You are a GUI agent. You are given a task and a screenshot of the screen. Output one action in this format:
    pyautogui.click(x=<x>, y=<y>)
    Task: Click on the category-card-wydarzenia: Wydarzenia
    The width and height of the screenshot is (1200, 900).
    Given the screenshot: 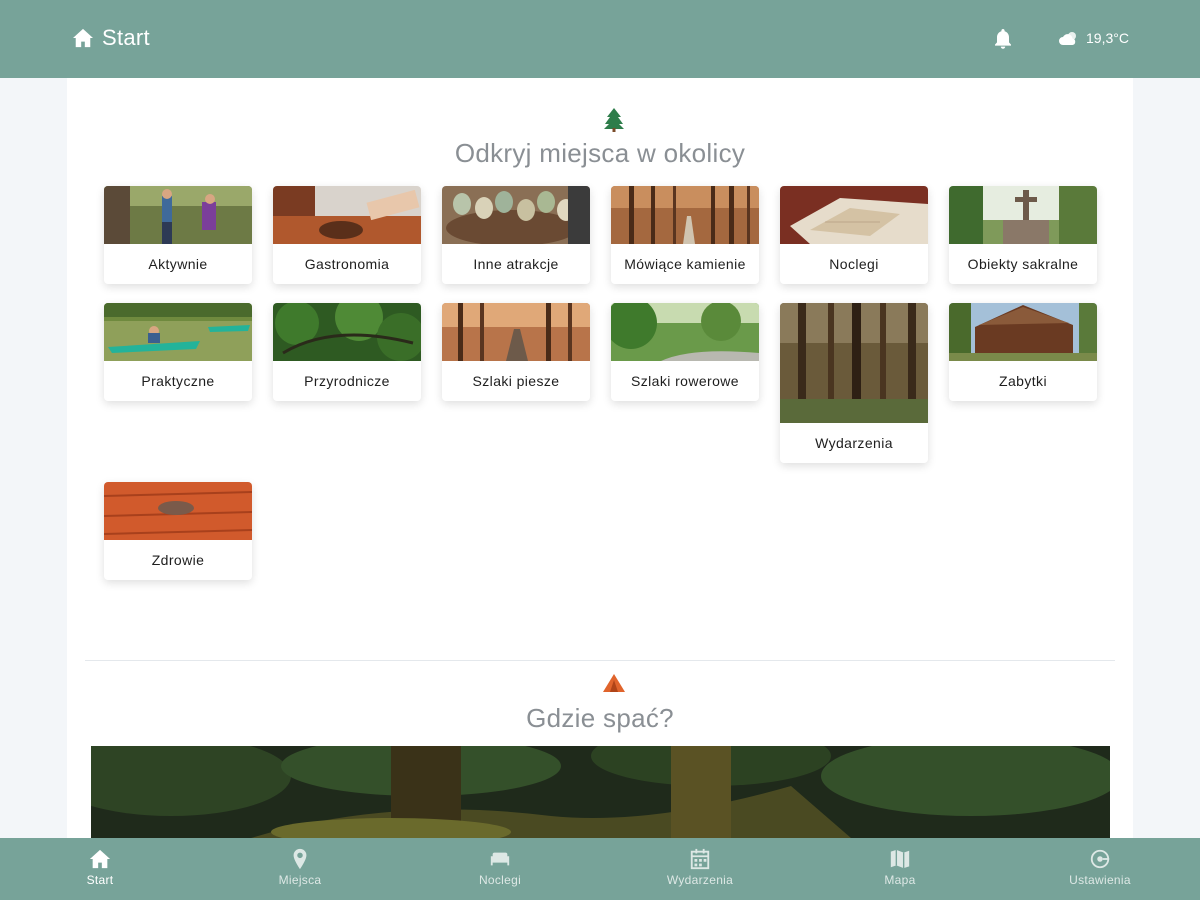 What is the action you would take?
    pyautogui.click(x=854, y=383)
    